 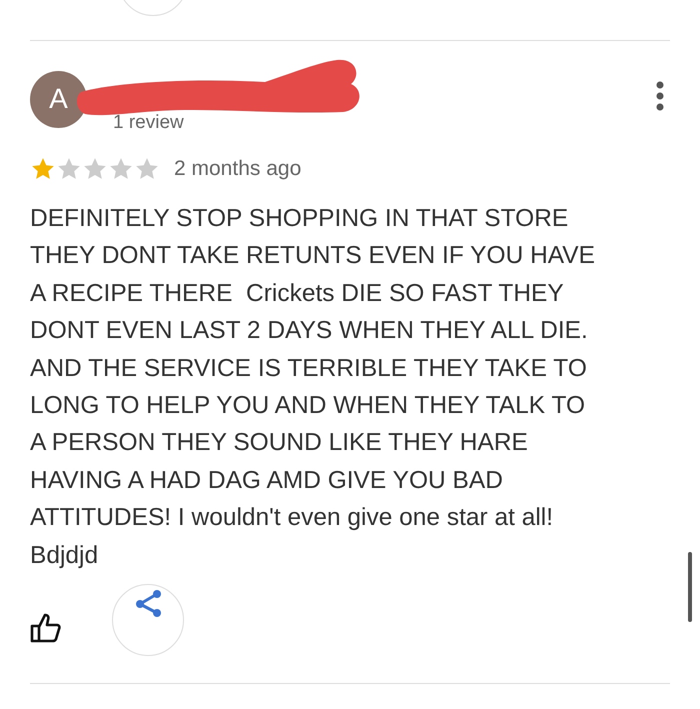 I want to click on share-icon, so click(x=148, y=604).